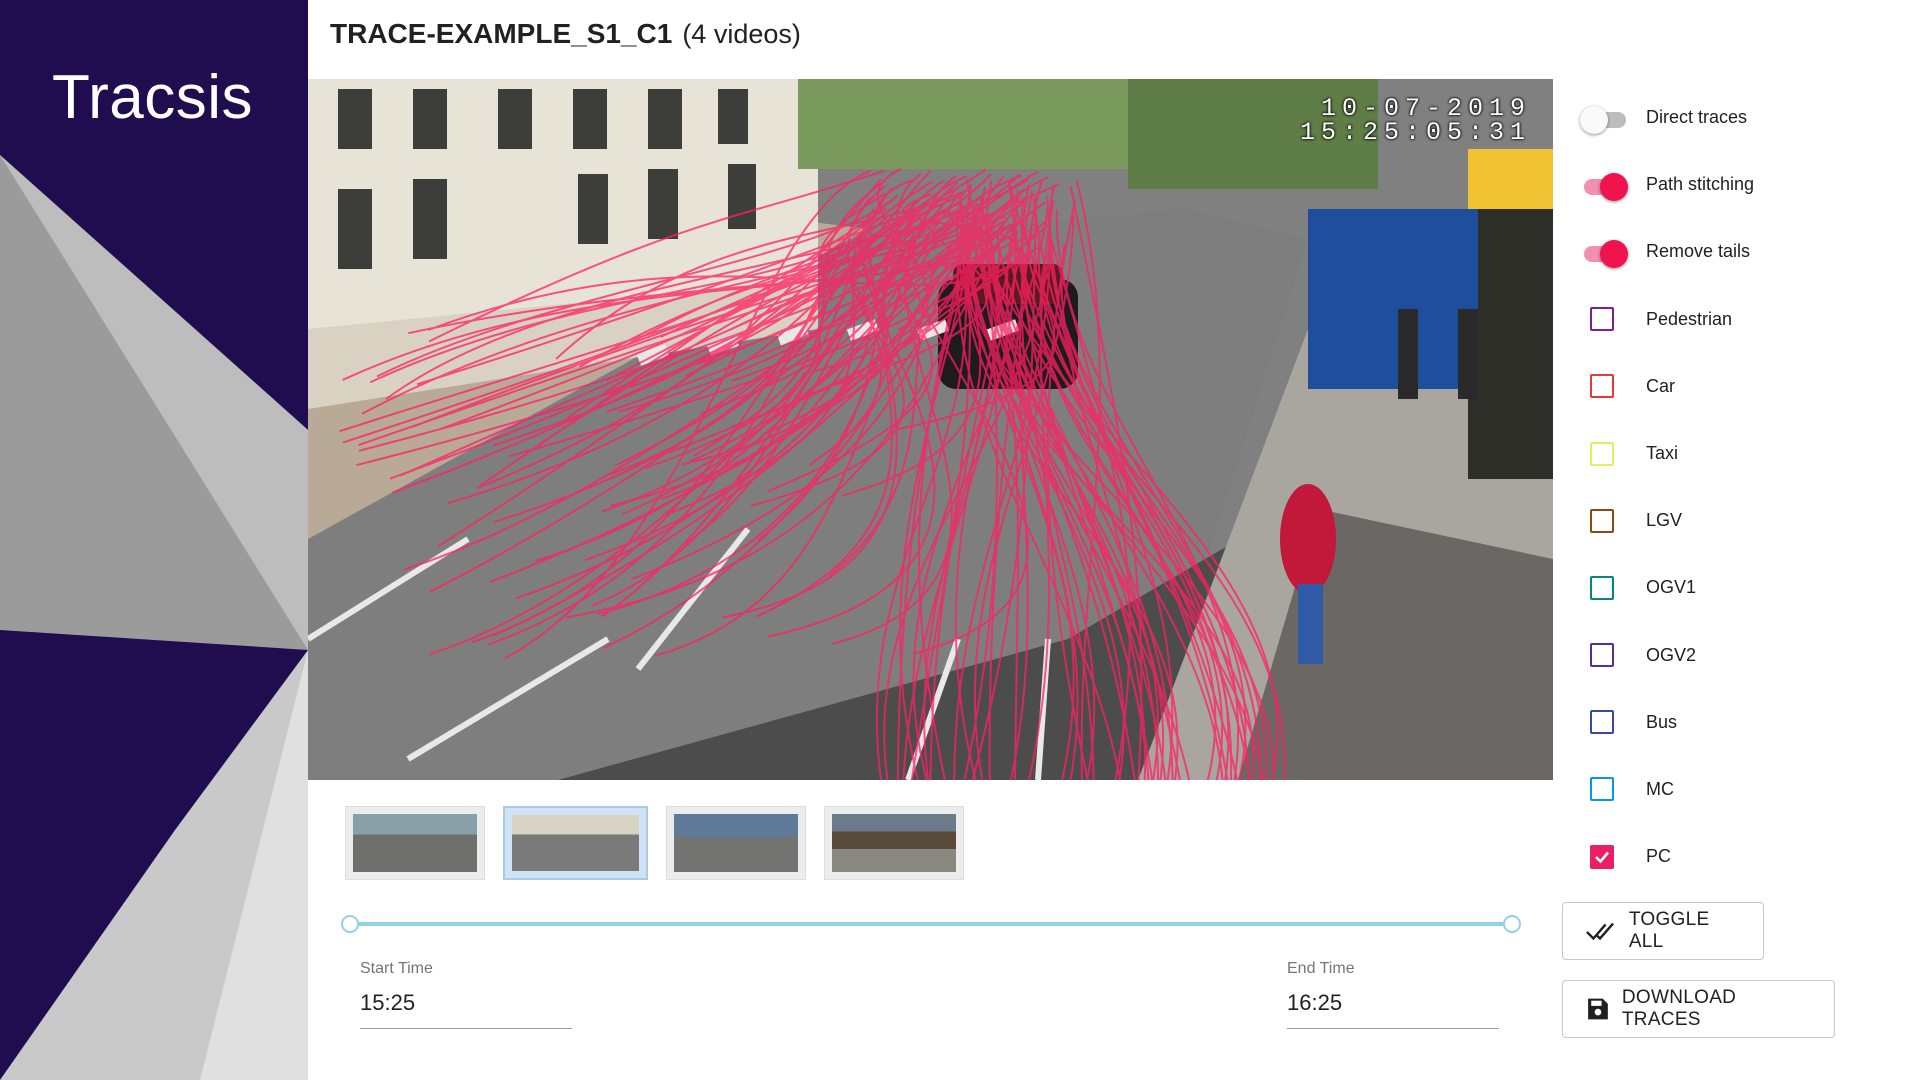 The image size is (1920, 1080). I want to click on class-label: OGV2, so click(1671, 654).